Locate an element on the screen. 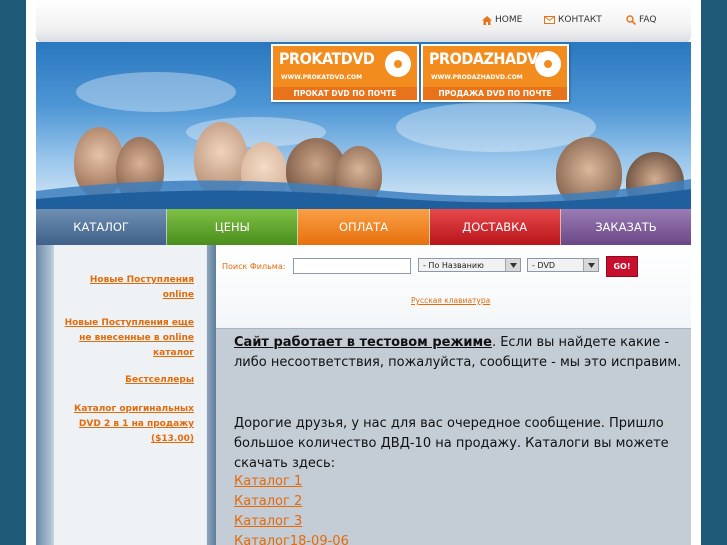  sort-select: - По Названию is located at coordinates (469, 265).